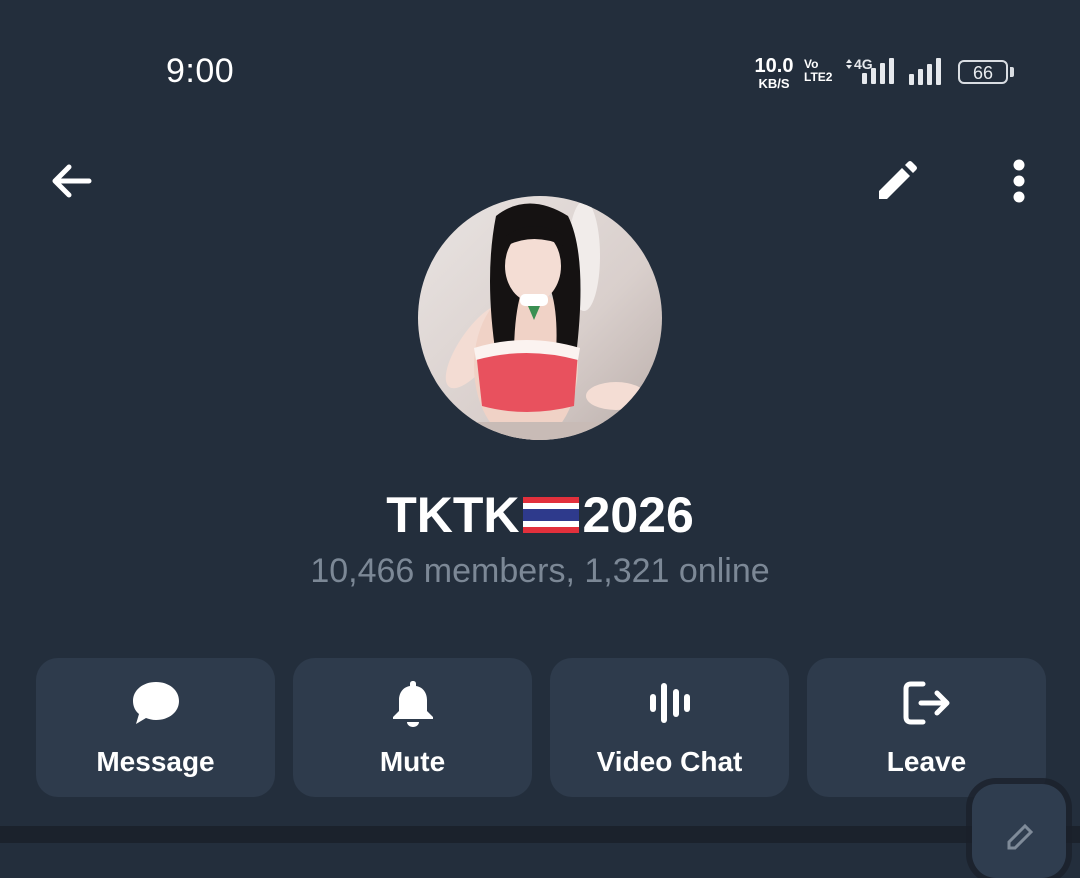 This screenshot has width=1080, height=878. I want to click on signal-4g-icon: 4G, so click(870, 70).